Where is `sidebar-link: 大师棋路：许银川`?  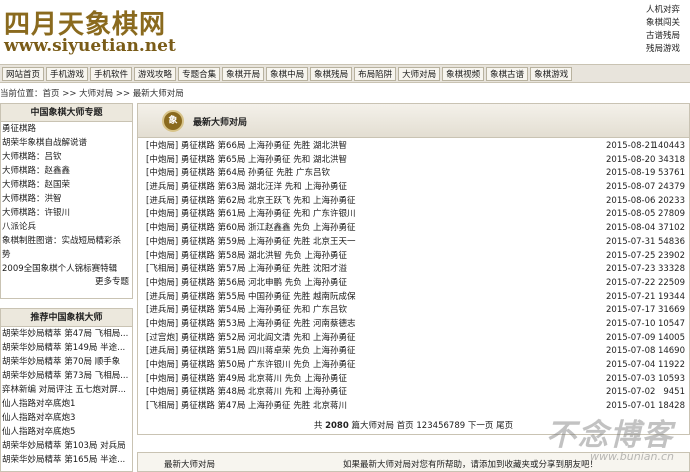
sidebar-link: 大师棋路：许银川 is located at coordinates (66, 213).